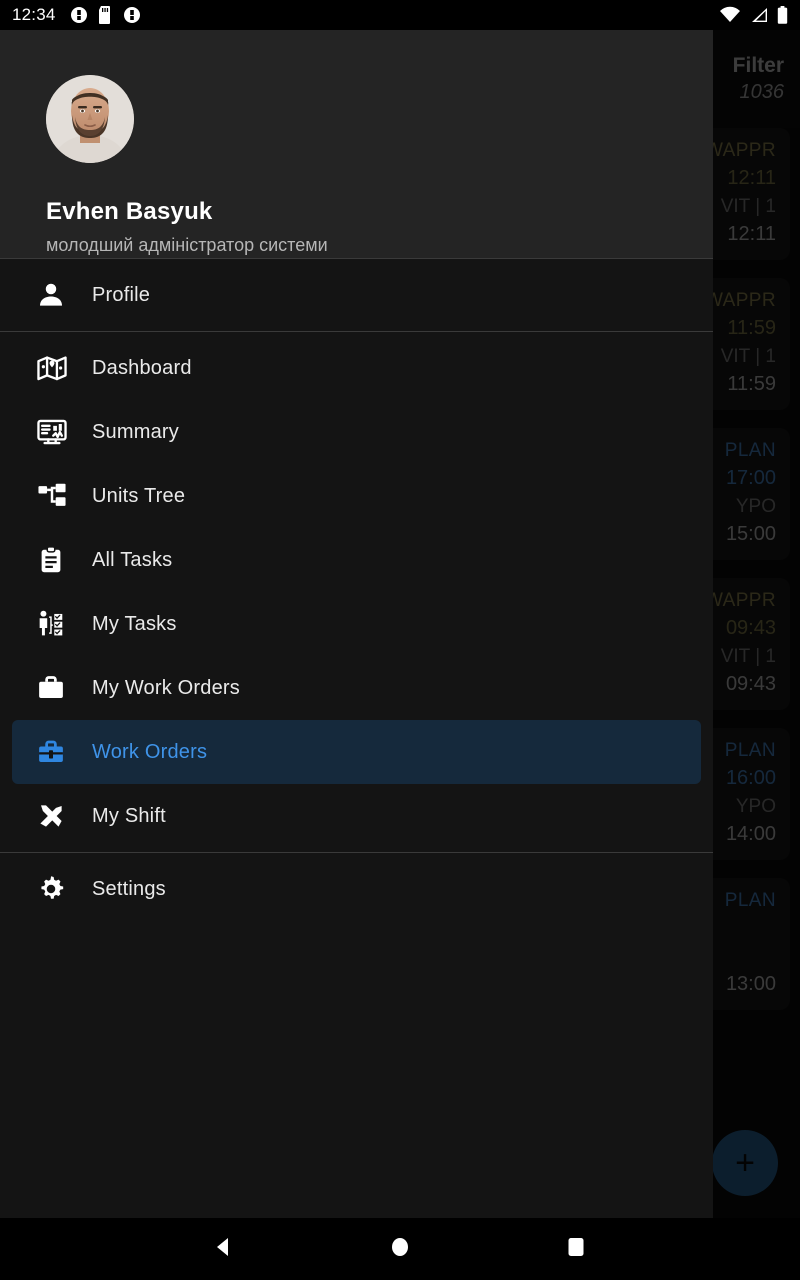 This screenshot has width=800, height=1280. I want to click on map-icon, so click(56, 368).